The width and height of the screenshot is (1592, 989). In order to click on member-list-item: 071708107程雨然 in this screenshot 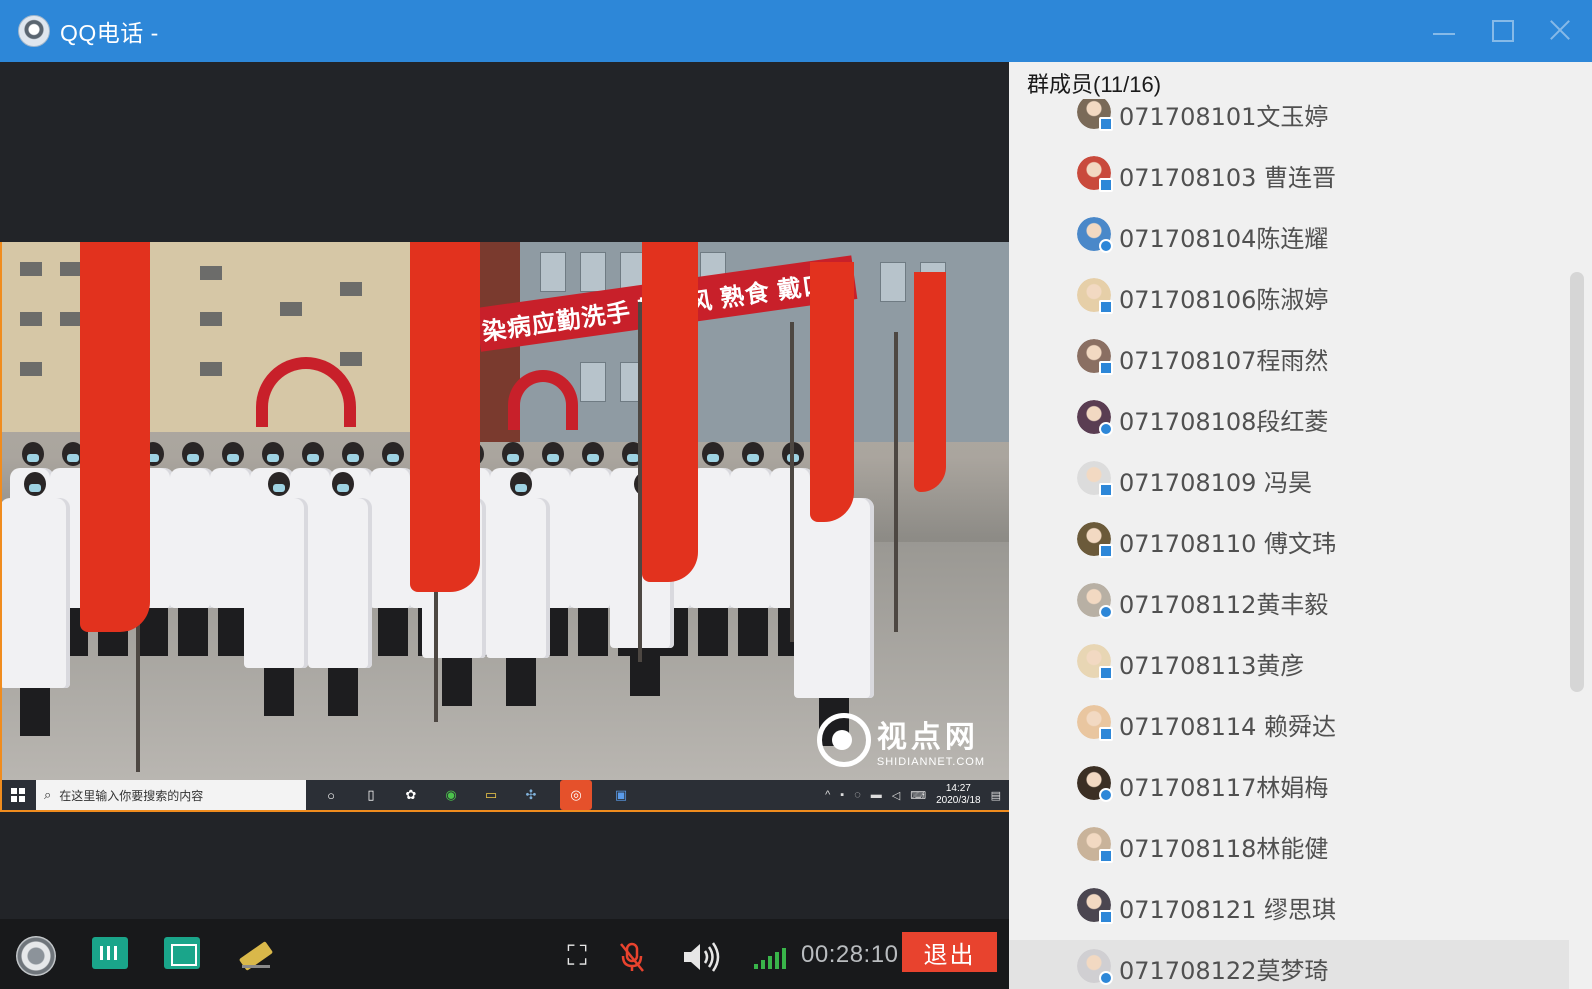, I will do `click(1322, 358)`.